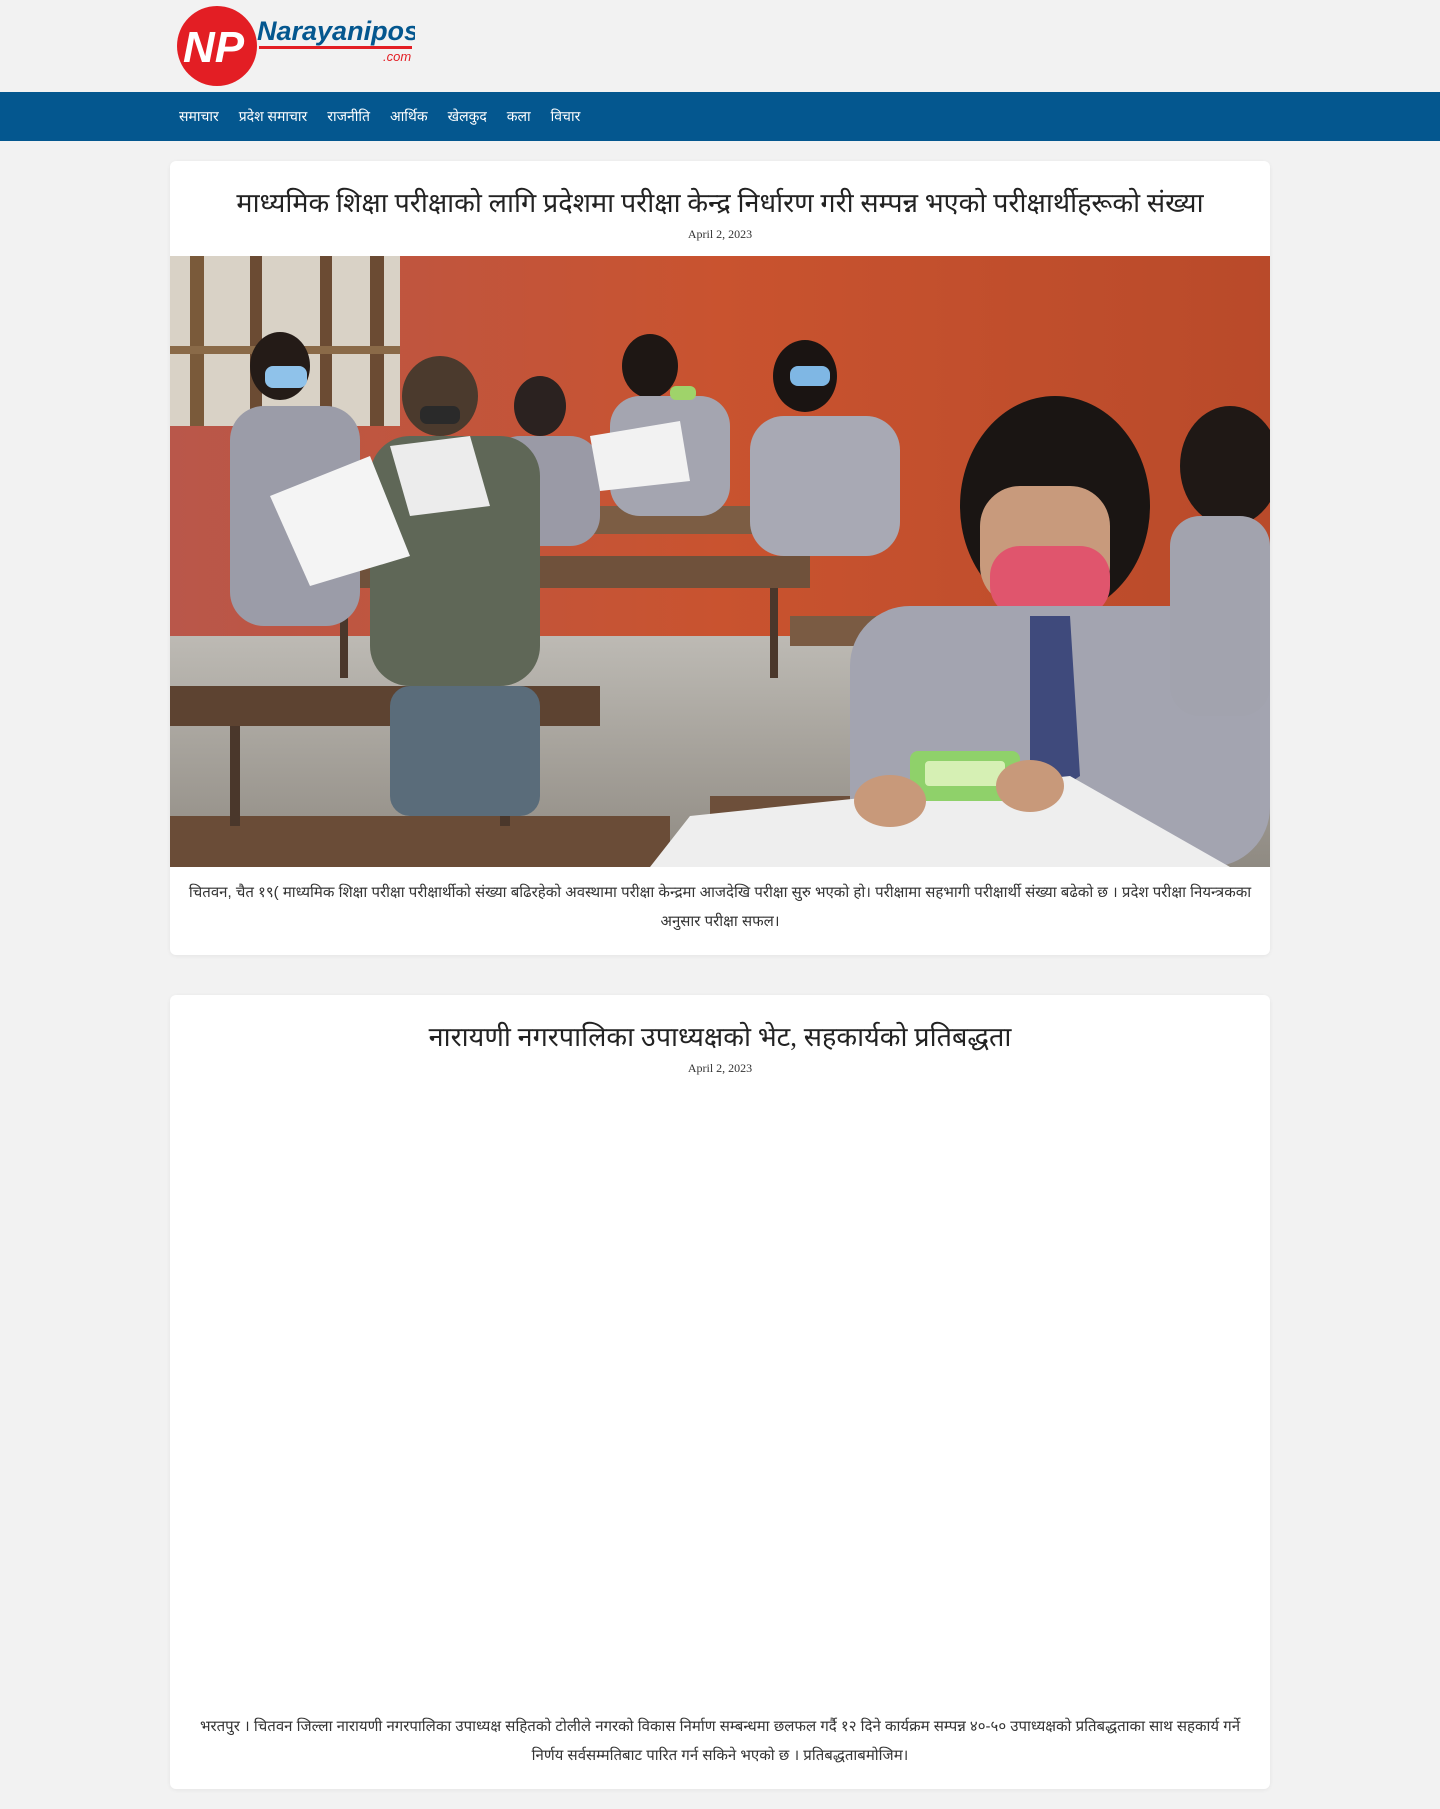 This screenshot has height=1809, width=1440. Describe the element at coordinates (519, 116) in the screenshot. I see `nav-item-arts: कला` at that location.